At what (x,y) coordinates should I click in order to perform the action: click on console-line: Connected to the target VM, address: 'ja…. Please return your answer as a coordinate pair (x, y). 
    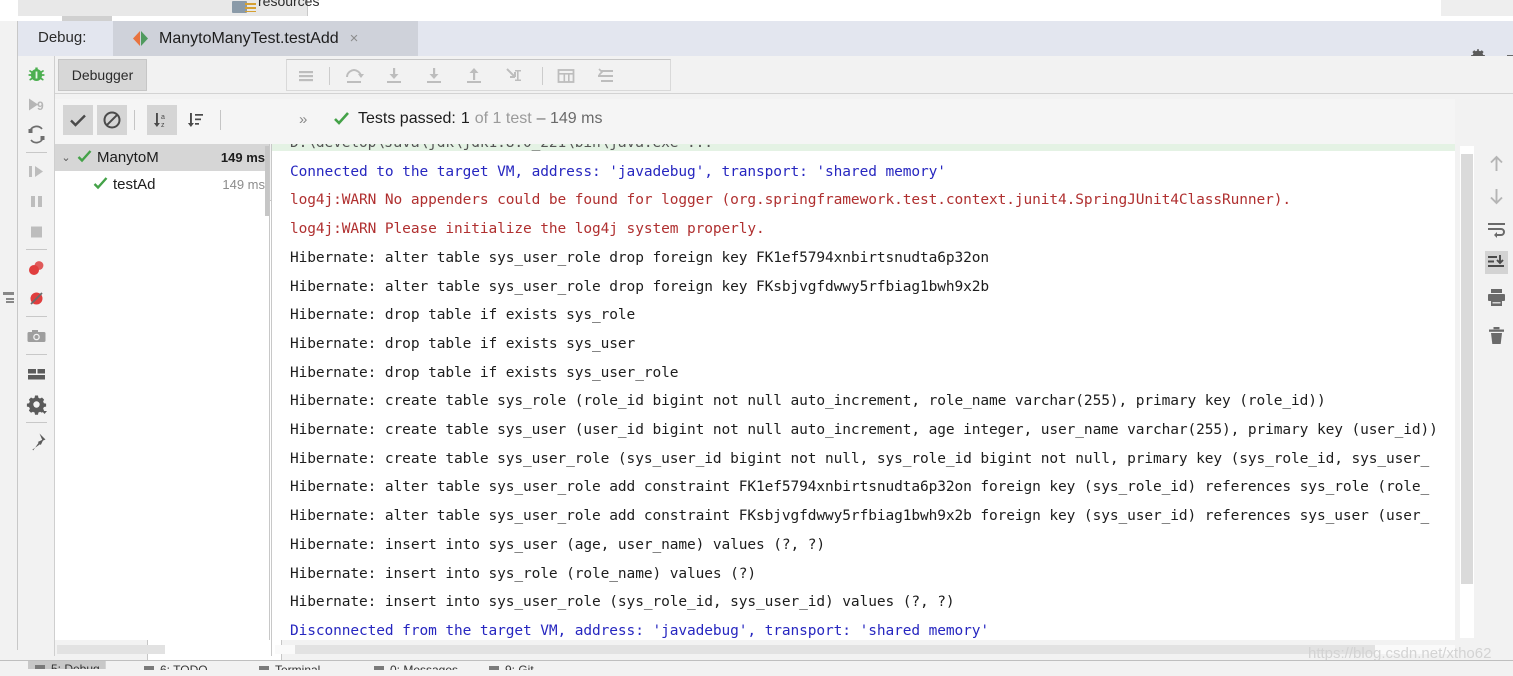
    Looking at the image, I should click on (618, 171).